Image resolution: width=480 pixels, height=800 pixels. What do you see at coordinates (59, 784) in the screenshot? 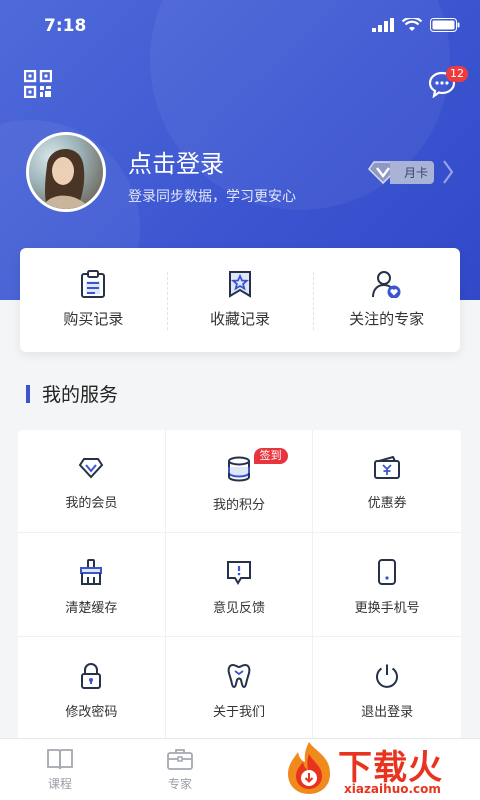
I see `tab-label: 课程` at bounding box center [59, 784].